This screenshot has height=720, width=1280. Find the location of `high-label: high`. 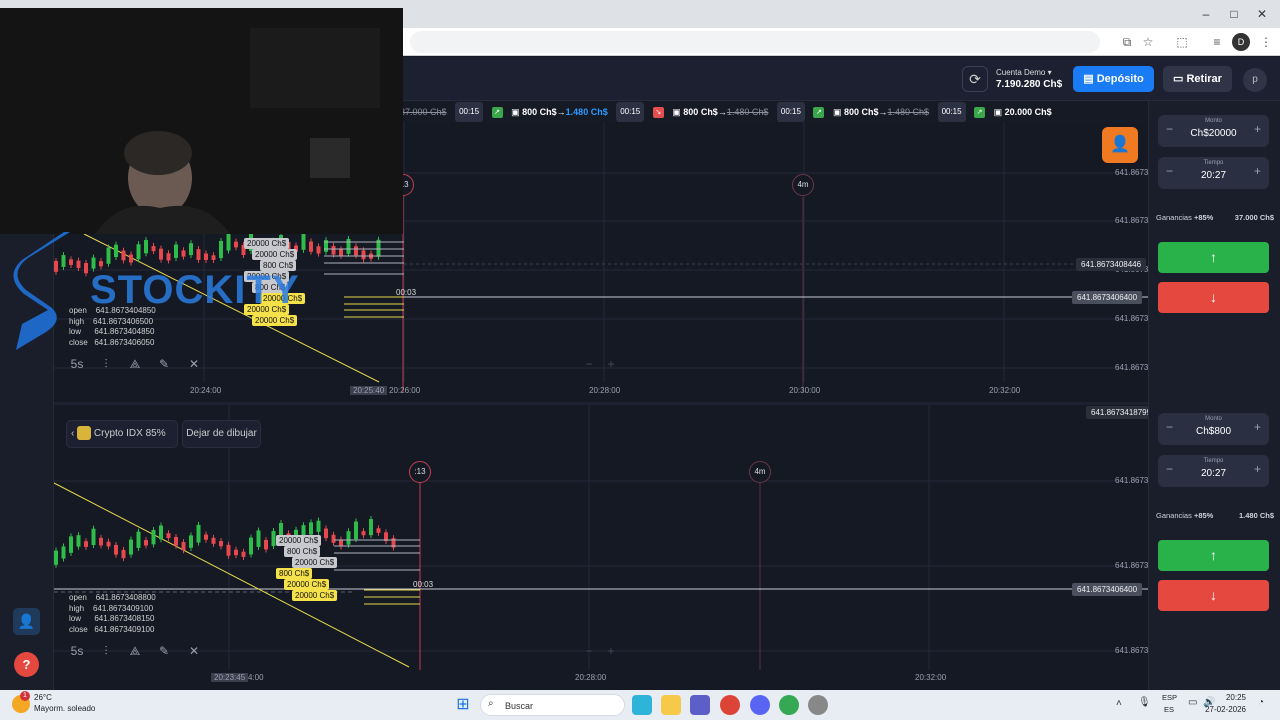

high-label: high is located at coordinates (77, 608).